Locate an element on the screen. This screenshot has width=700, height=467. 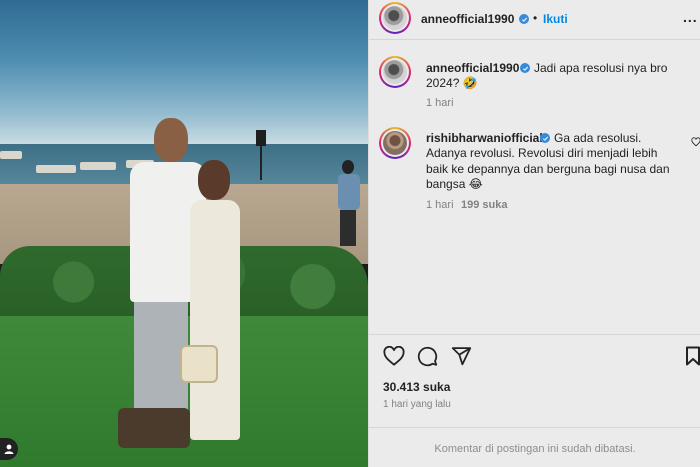
comment-username: rishibharwaniofficial is located at coordinates (484, 138).